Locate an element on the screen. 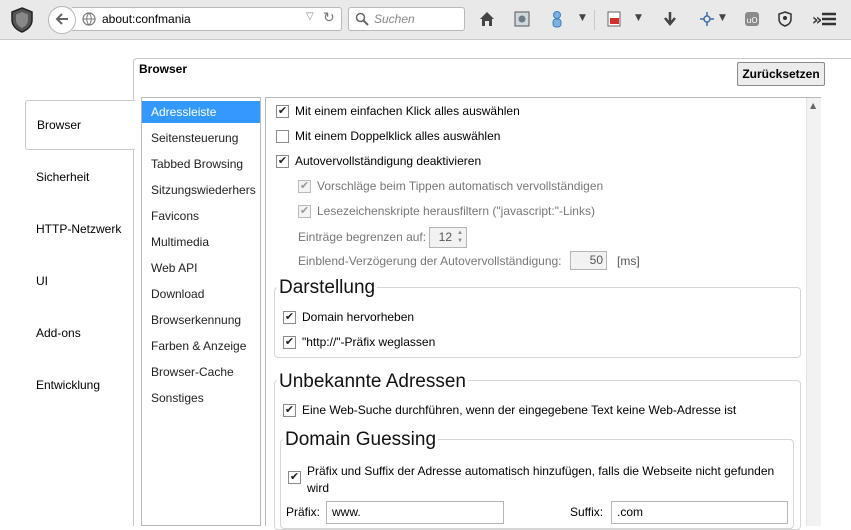  option-label: Autovervollständigung deaktivieren is located at coordinates (388, 161).